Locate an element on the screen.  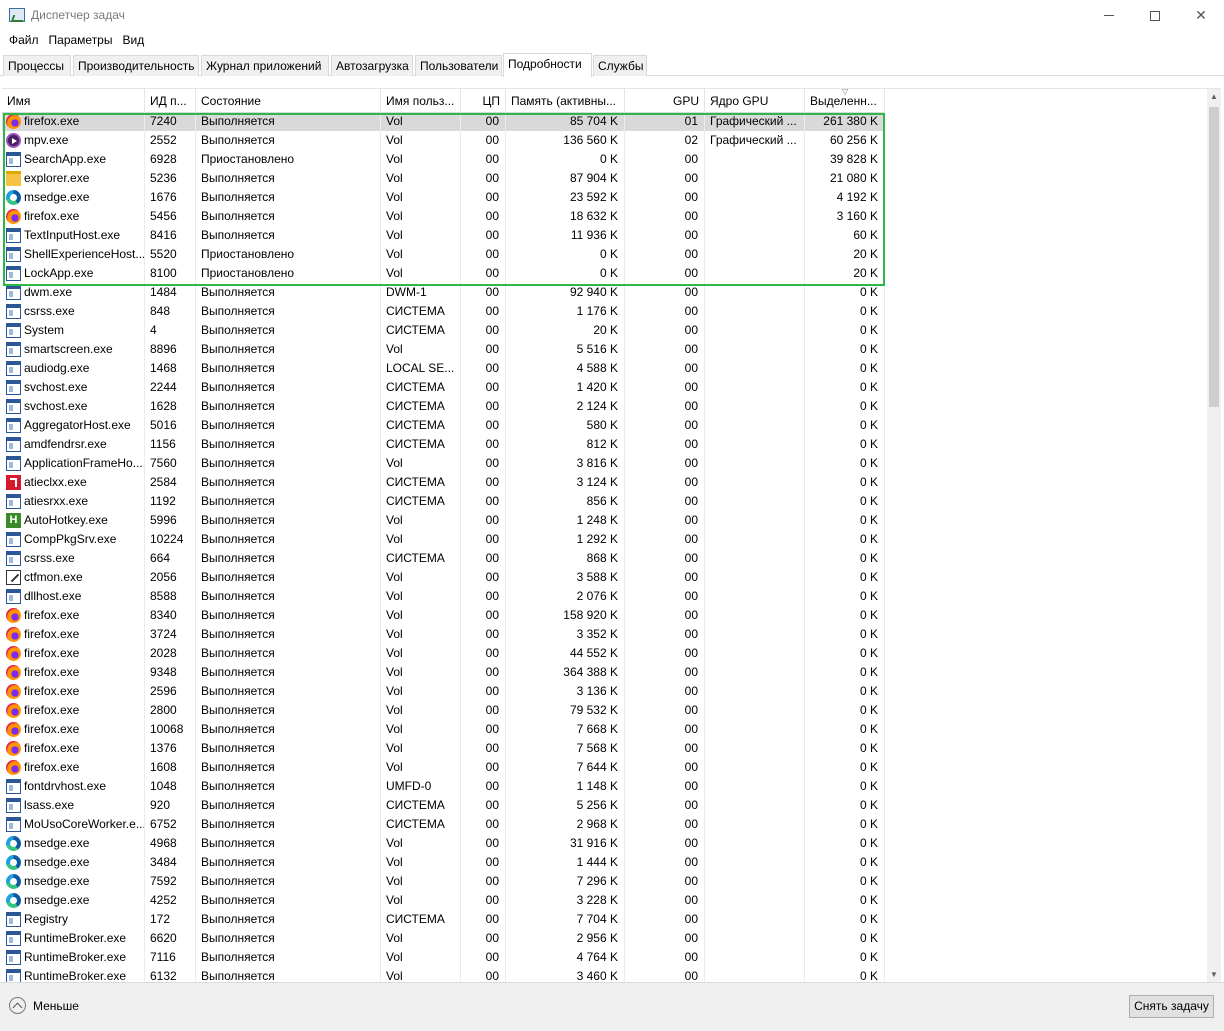
menu-view: Вид is located at coordinates (133, 41).